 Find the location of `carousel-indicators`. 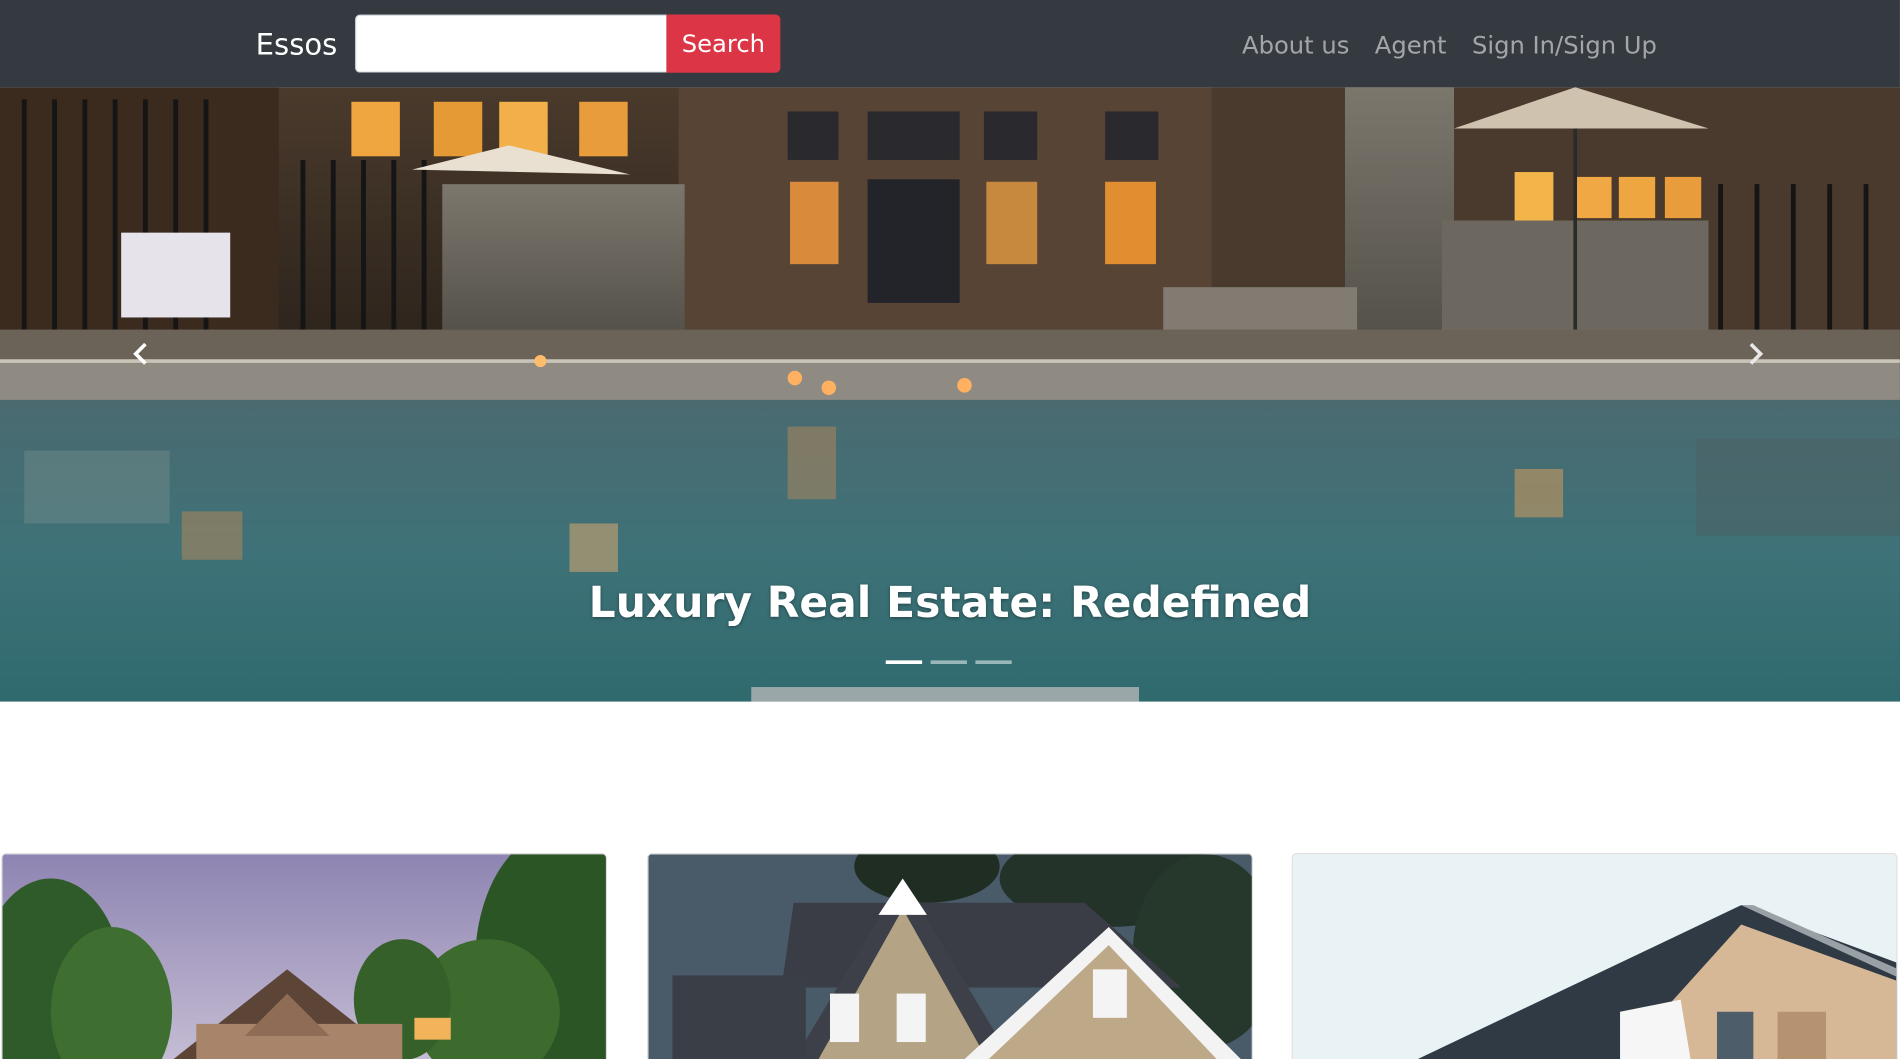

carousel-indicators is located at coordinates (948, 662).